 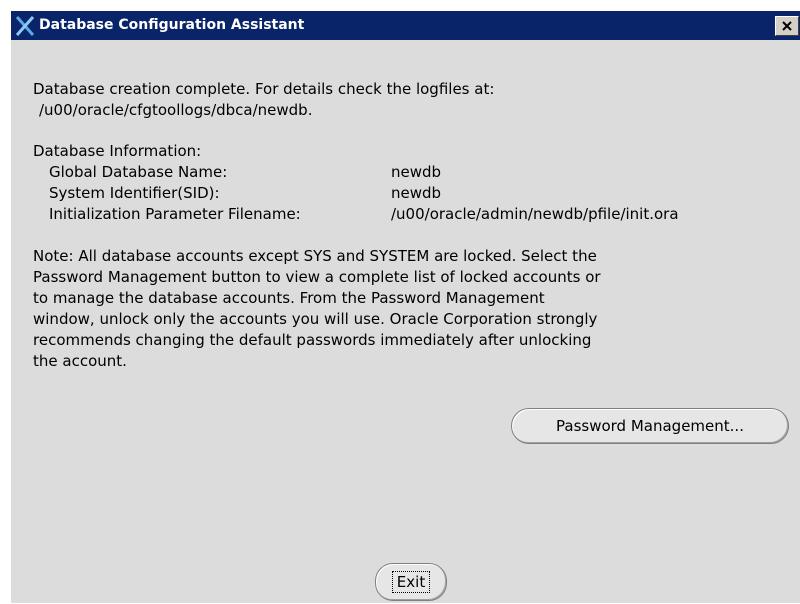 What do you see at coordinates (175, 214) in the screenshot?
I see `info-label-param-file: Initialization Parameter Filename:` at bounding box center [175, 214].